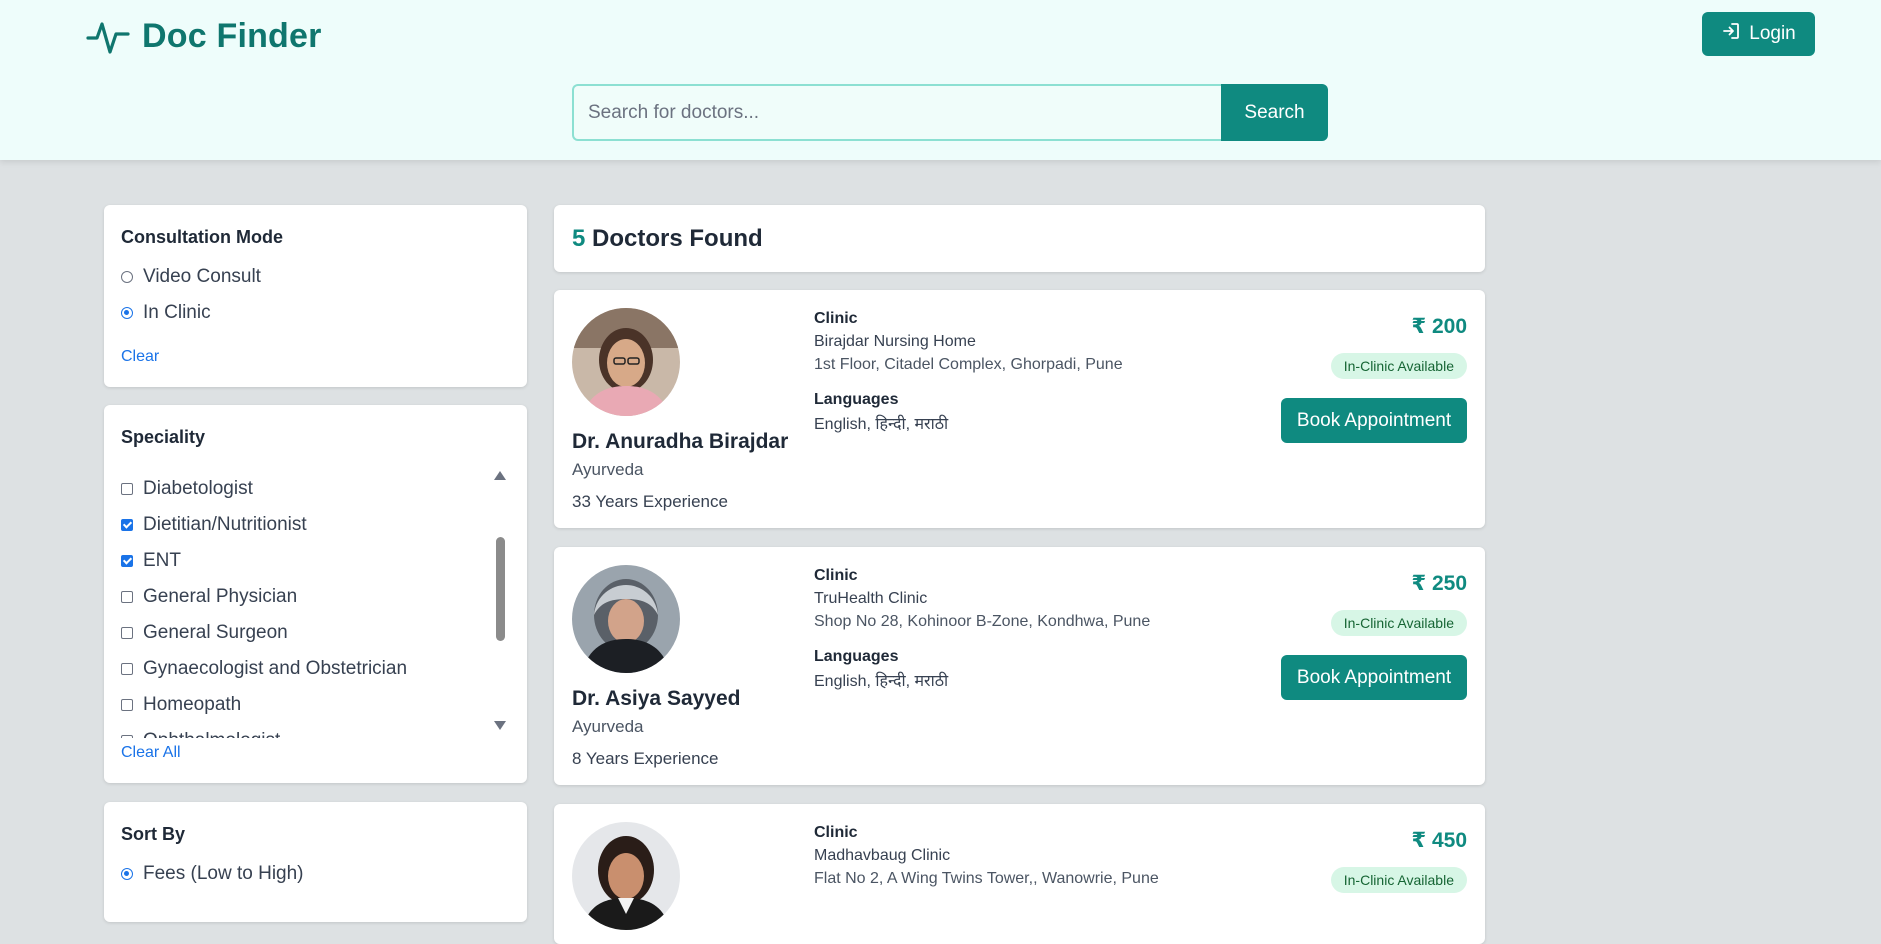 The image size is (1881, 944). What do you see at coordinates (140, 357) in the screenshot?
I see `clear-consultation-link: Clear` at bounding box center [140, 357].